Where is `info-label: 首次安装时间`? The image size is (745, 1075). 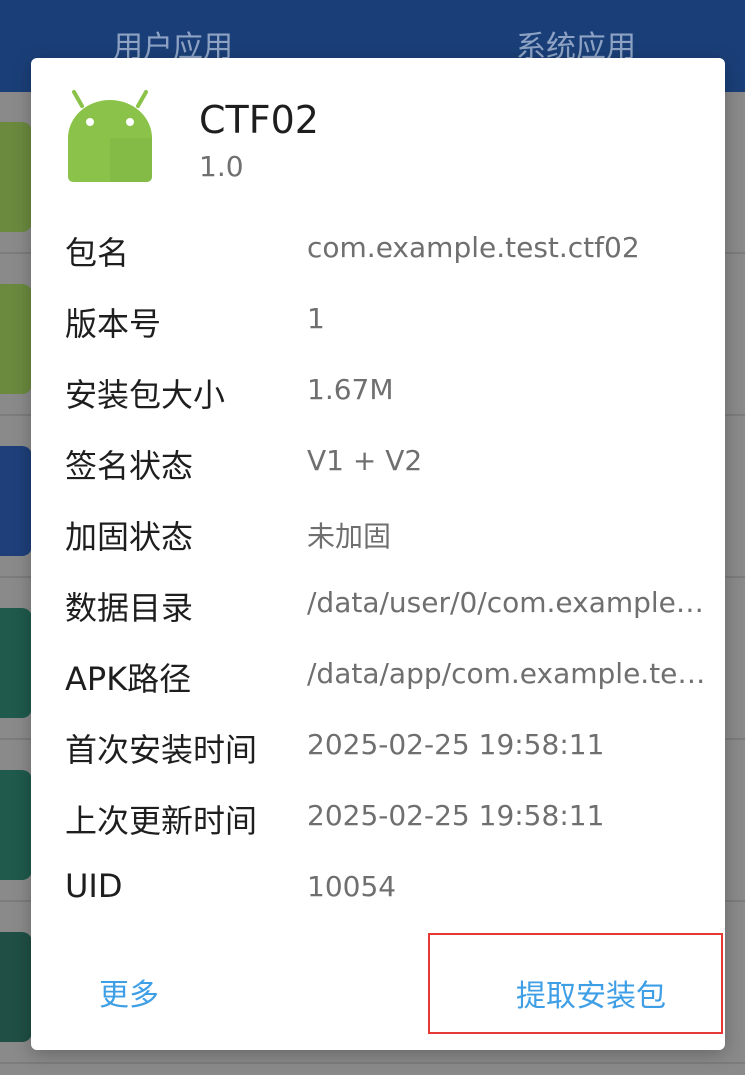 info-label: 首次安装时间 is located at coordinates (161, 750).